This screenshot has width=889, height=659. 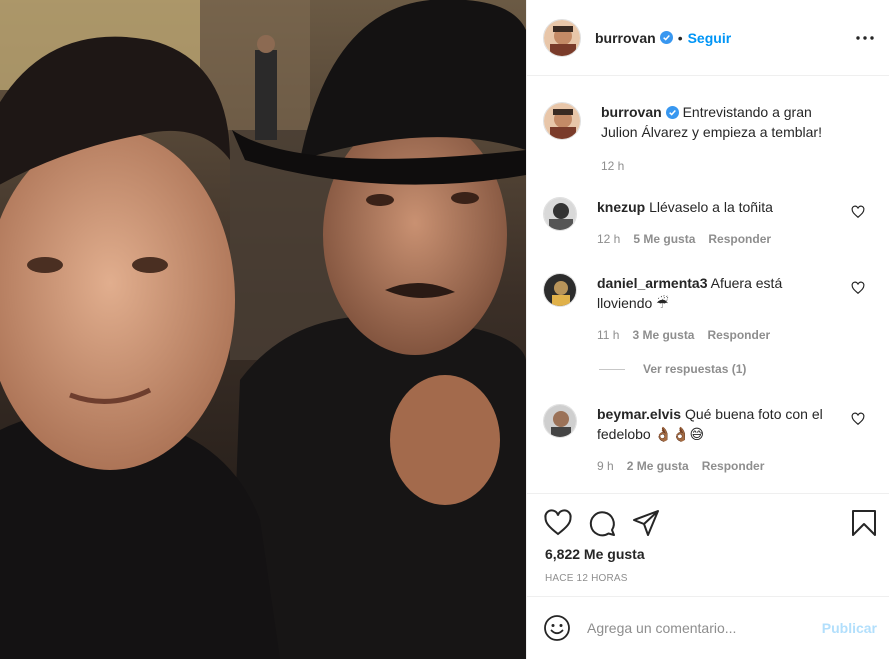 I want to click on share-icon, so click(x=646, y=523).